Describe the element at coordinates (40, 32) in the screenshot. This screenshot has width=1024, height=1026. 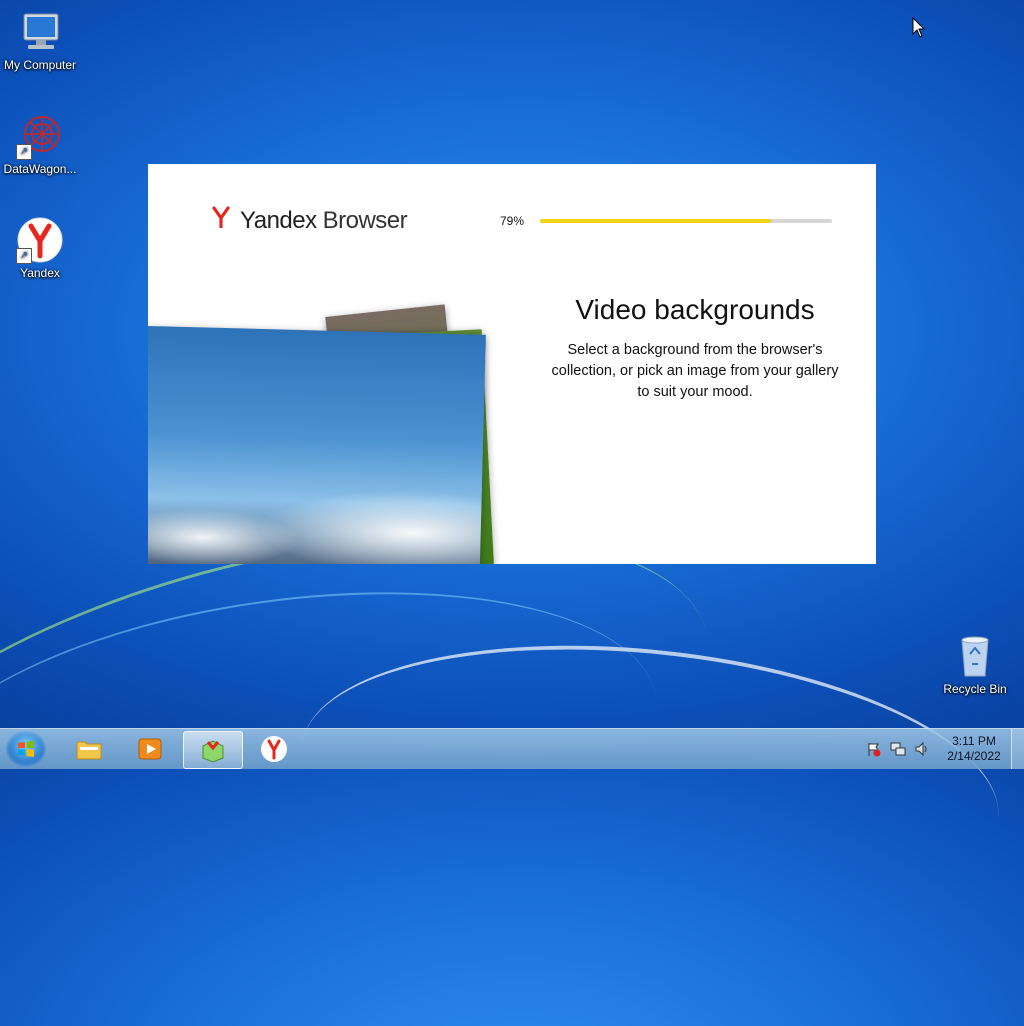
I see `computer-icon` at that location.